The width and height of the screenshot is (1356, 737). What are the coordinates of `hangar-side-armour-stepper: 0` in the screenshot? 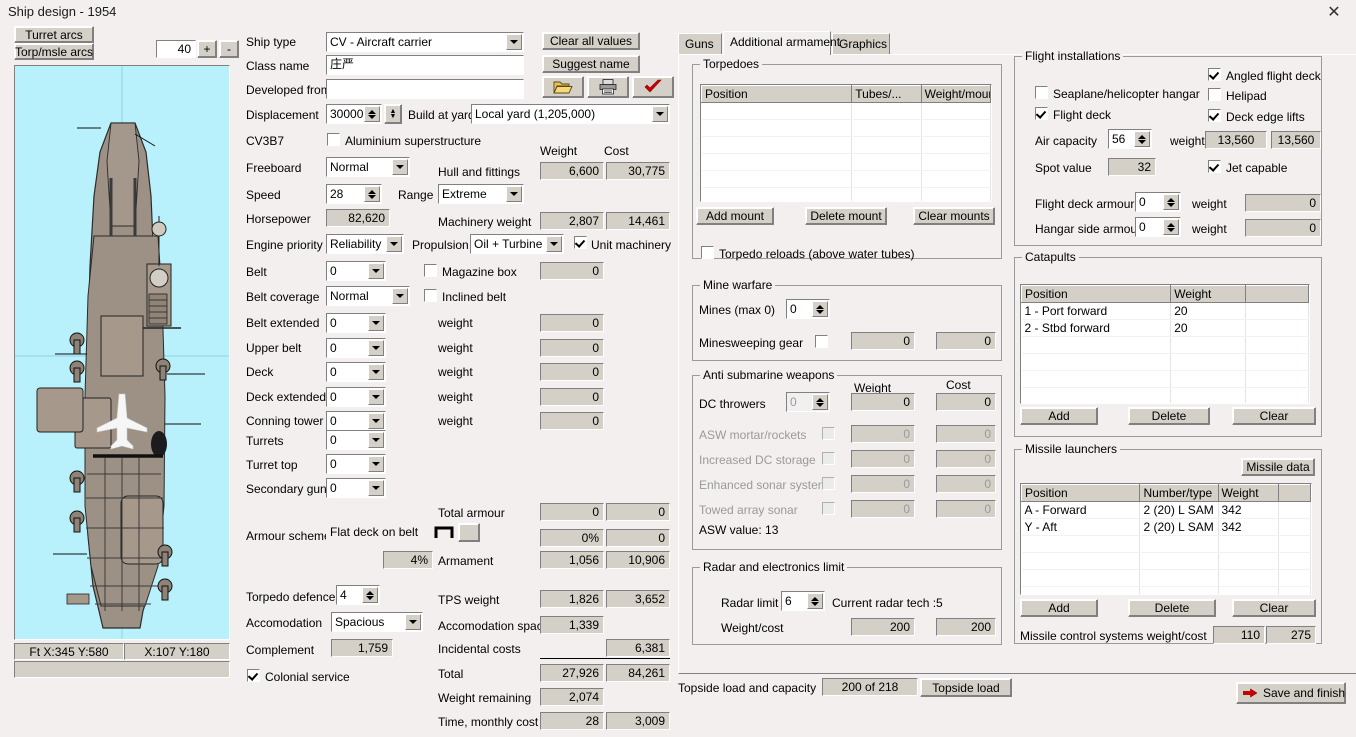 It's located at (1158, 227).